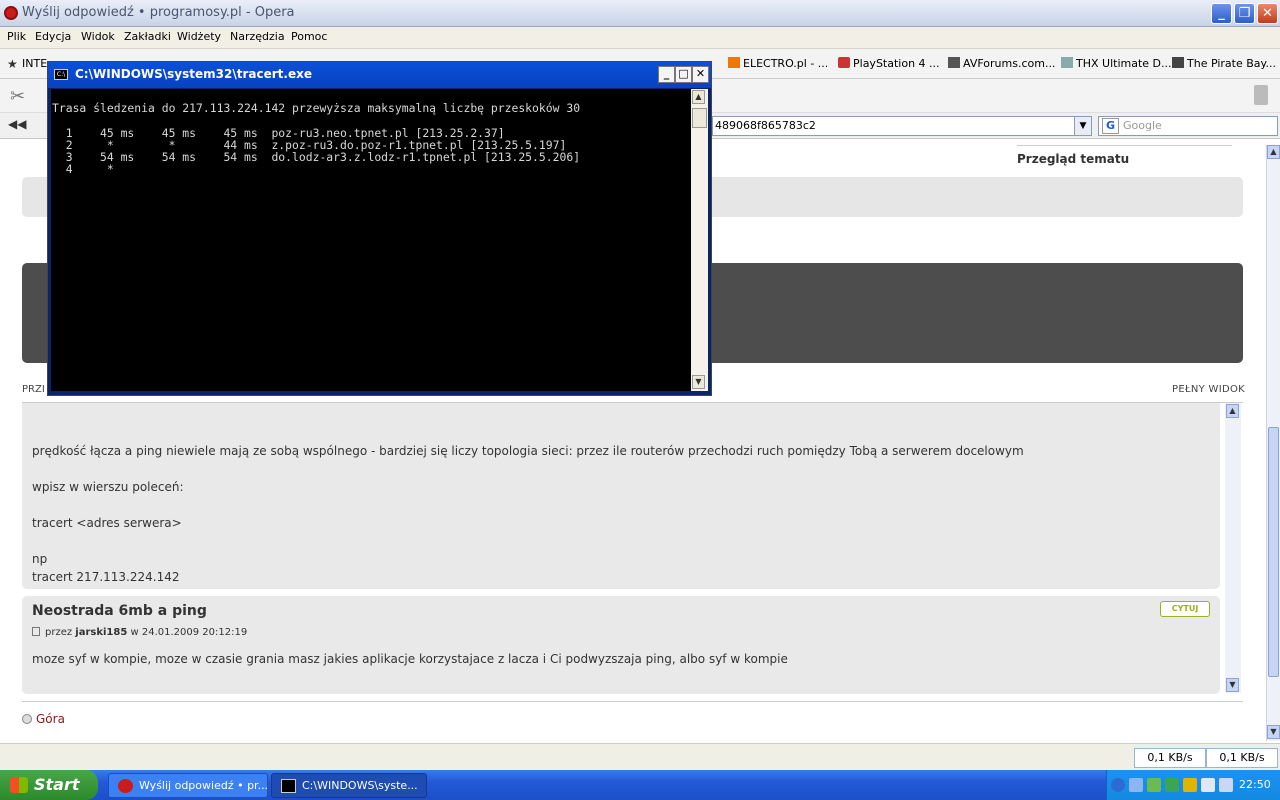 The image size is (1280, 800). Describe the element at coordinates (666, 74) in the screenshot. I see `console-minimize-button: _` at that location.